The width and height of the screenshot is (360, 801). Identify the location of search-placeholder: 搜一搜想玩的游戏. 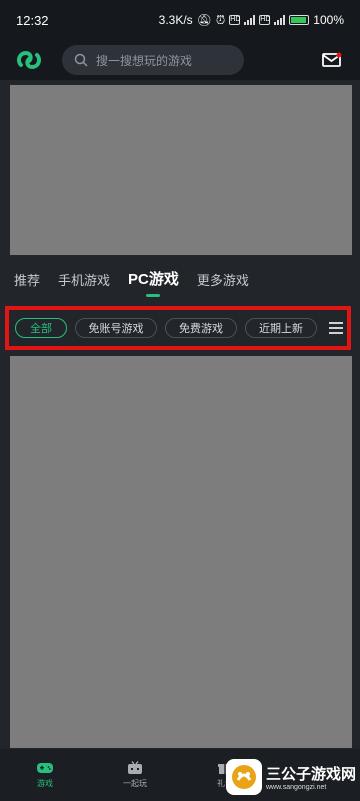
(144, 60).